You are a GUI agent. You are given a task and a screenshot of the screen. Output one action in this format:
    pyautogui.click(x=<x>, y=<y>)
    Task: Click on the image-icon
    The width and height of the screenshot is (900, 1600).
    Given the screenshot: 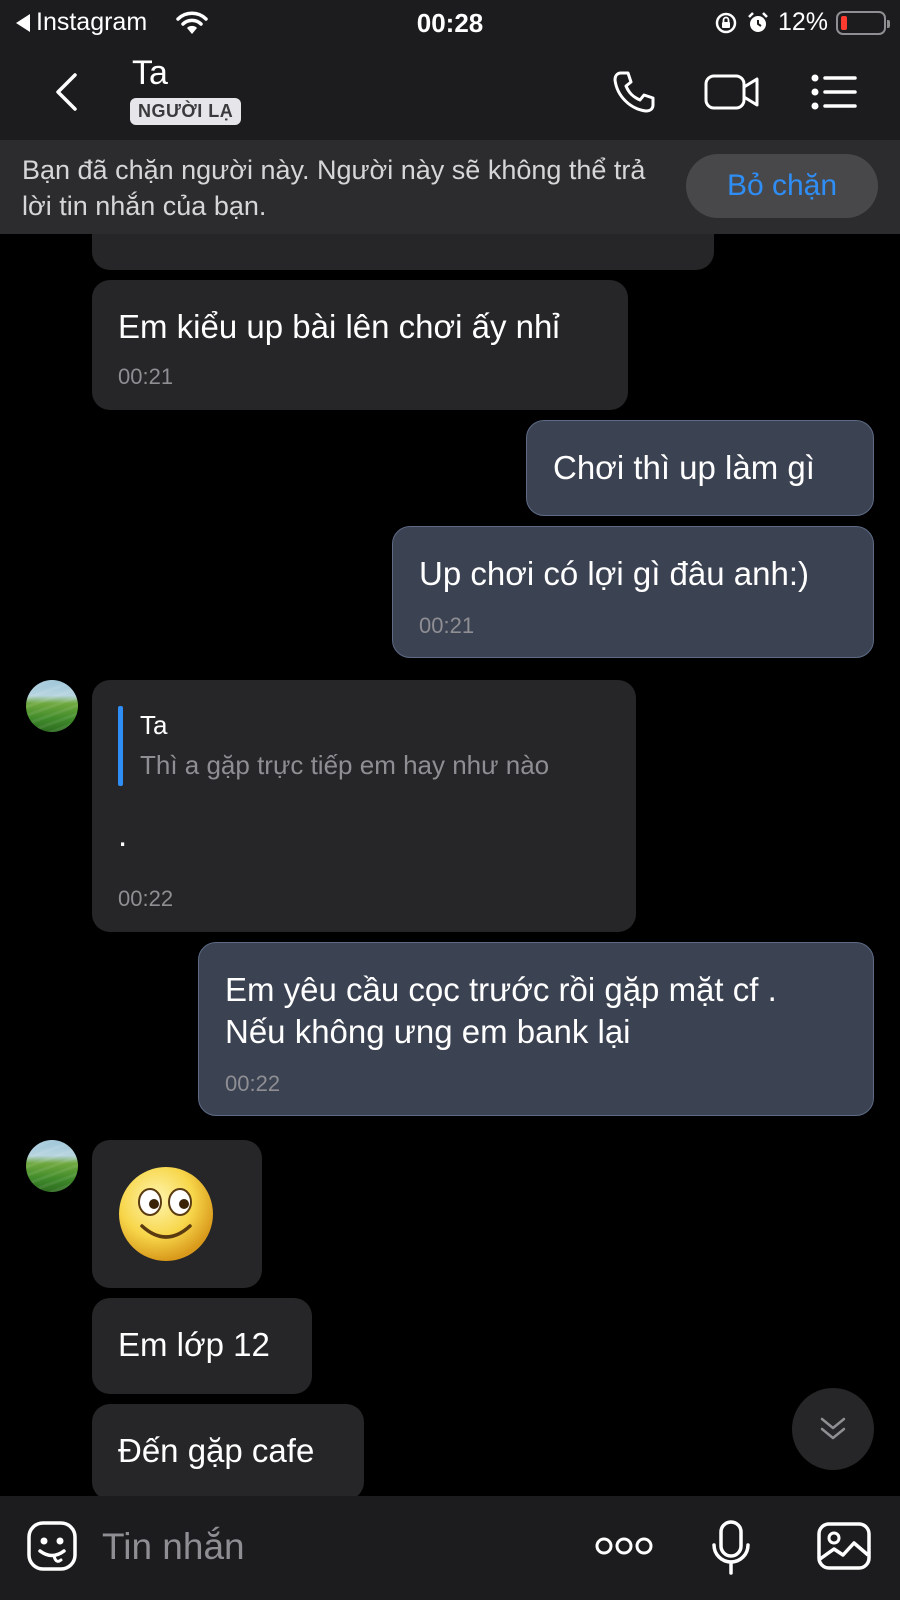 What is the action you would take?
    pyautogui.click(x=844, y=1546)
    